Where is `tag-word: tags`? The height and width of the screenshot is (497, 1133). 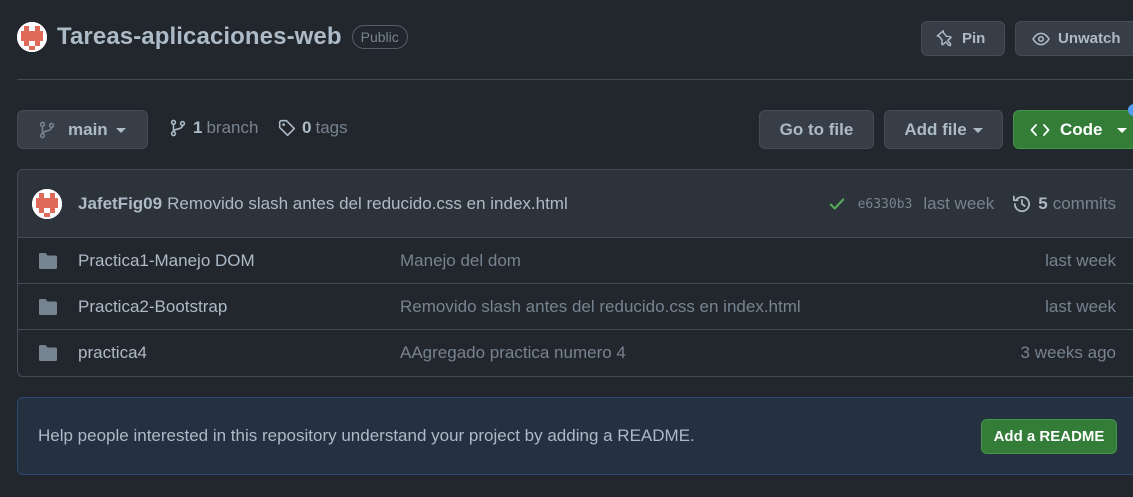 tag-word: tags is located at coordinates (331, 127).